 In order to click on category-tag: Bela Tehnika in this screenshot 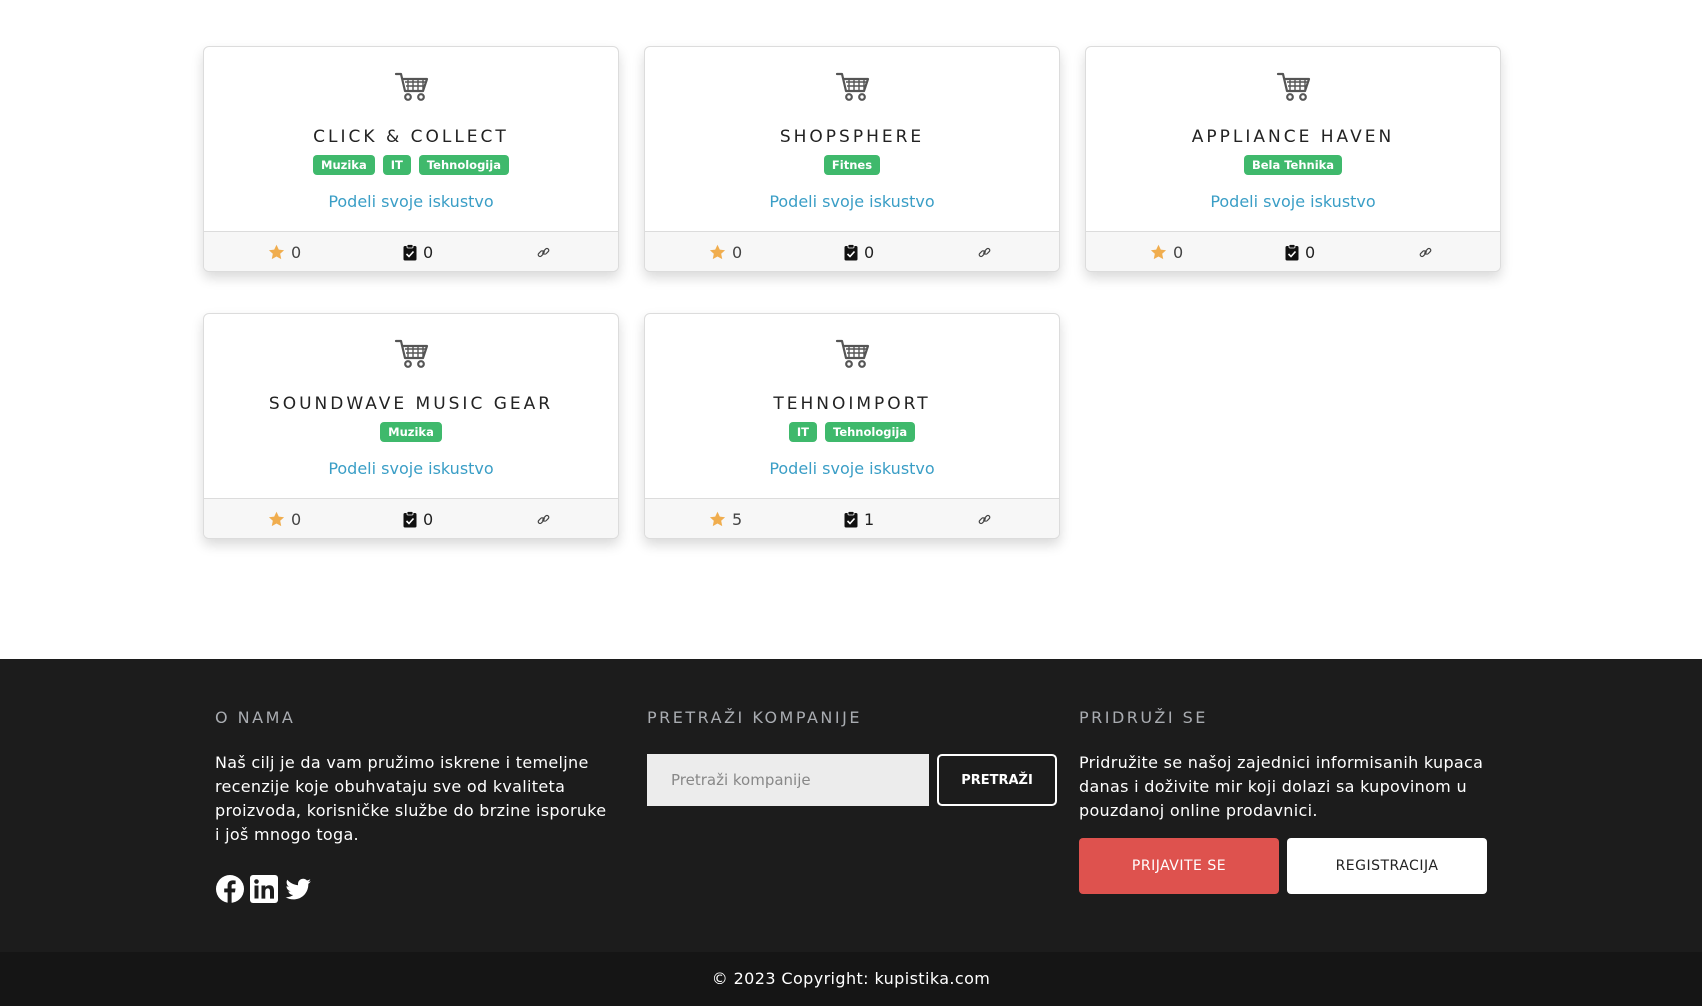, I will do `click(1293, 165)`.